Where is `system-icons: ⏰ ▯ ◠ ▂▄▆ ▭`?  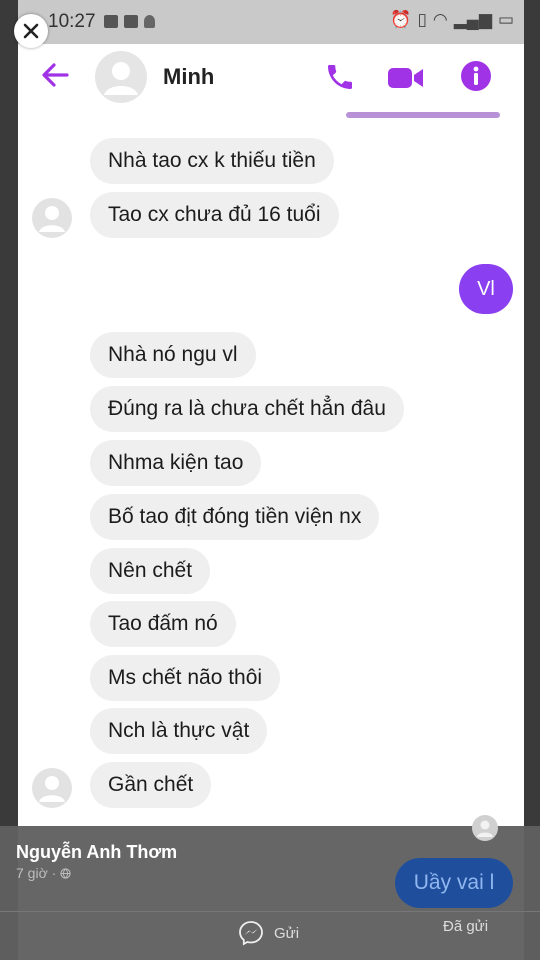
system-icons: ⏰ ▯ ◠ ▂▄▆ ▭ is located at coordinates (452, 20).